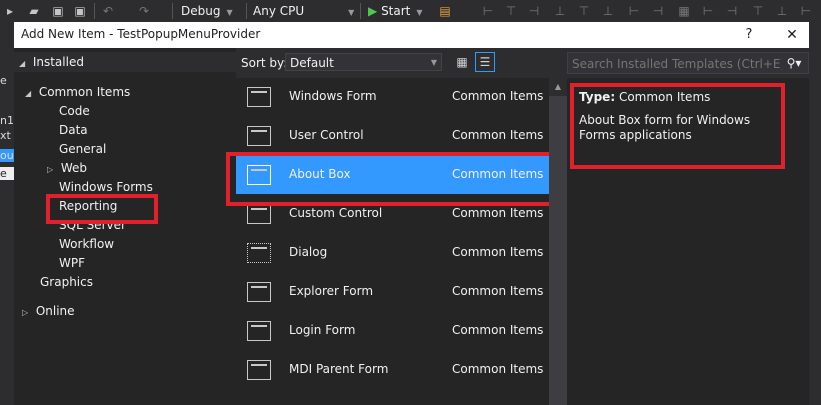 The height and width of the screenshot is (405, 821). What do you see at coordinates (67, 168) in the screenshot?
I see `tree-node-web: ▷ Web` at bounding box center [67, 168].